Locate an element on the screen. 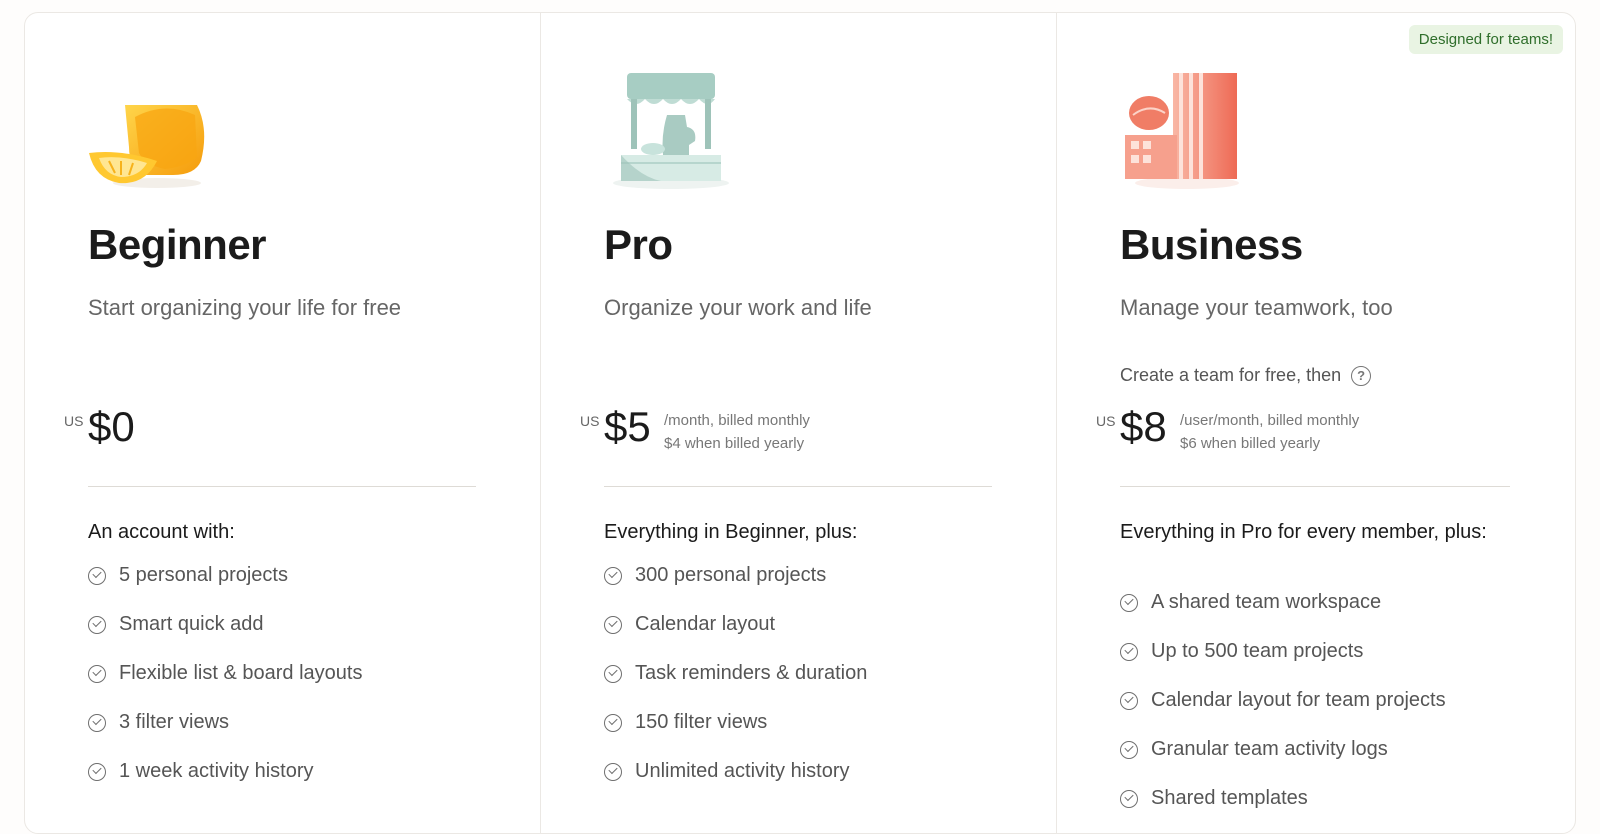  plan-tagline: Manage your teamwork, too is located at coordinates (1256, 307).